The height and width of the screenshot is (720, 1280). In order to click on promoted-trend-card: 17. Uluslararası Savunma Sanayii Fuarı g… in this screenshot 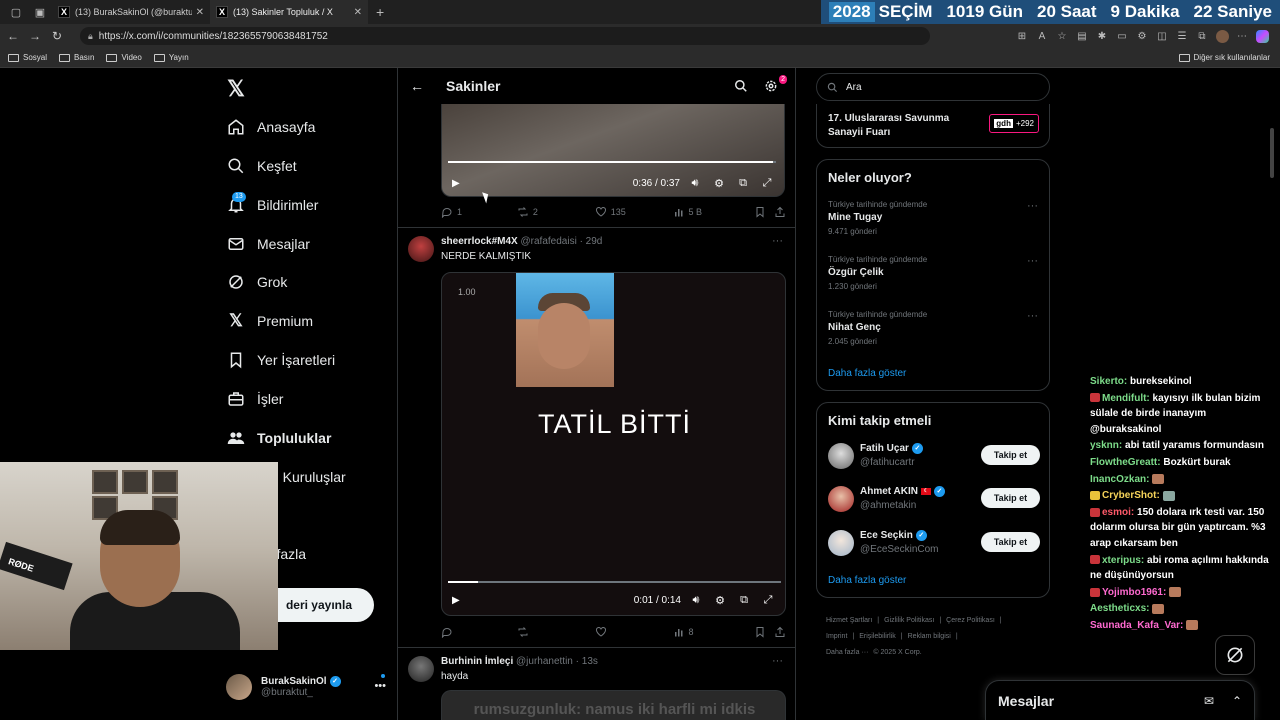, I will do `click(933, 126)`.